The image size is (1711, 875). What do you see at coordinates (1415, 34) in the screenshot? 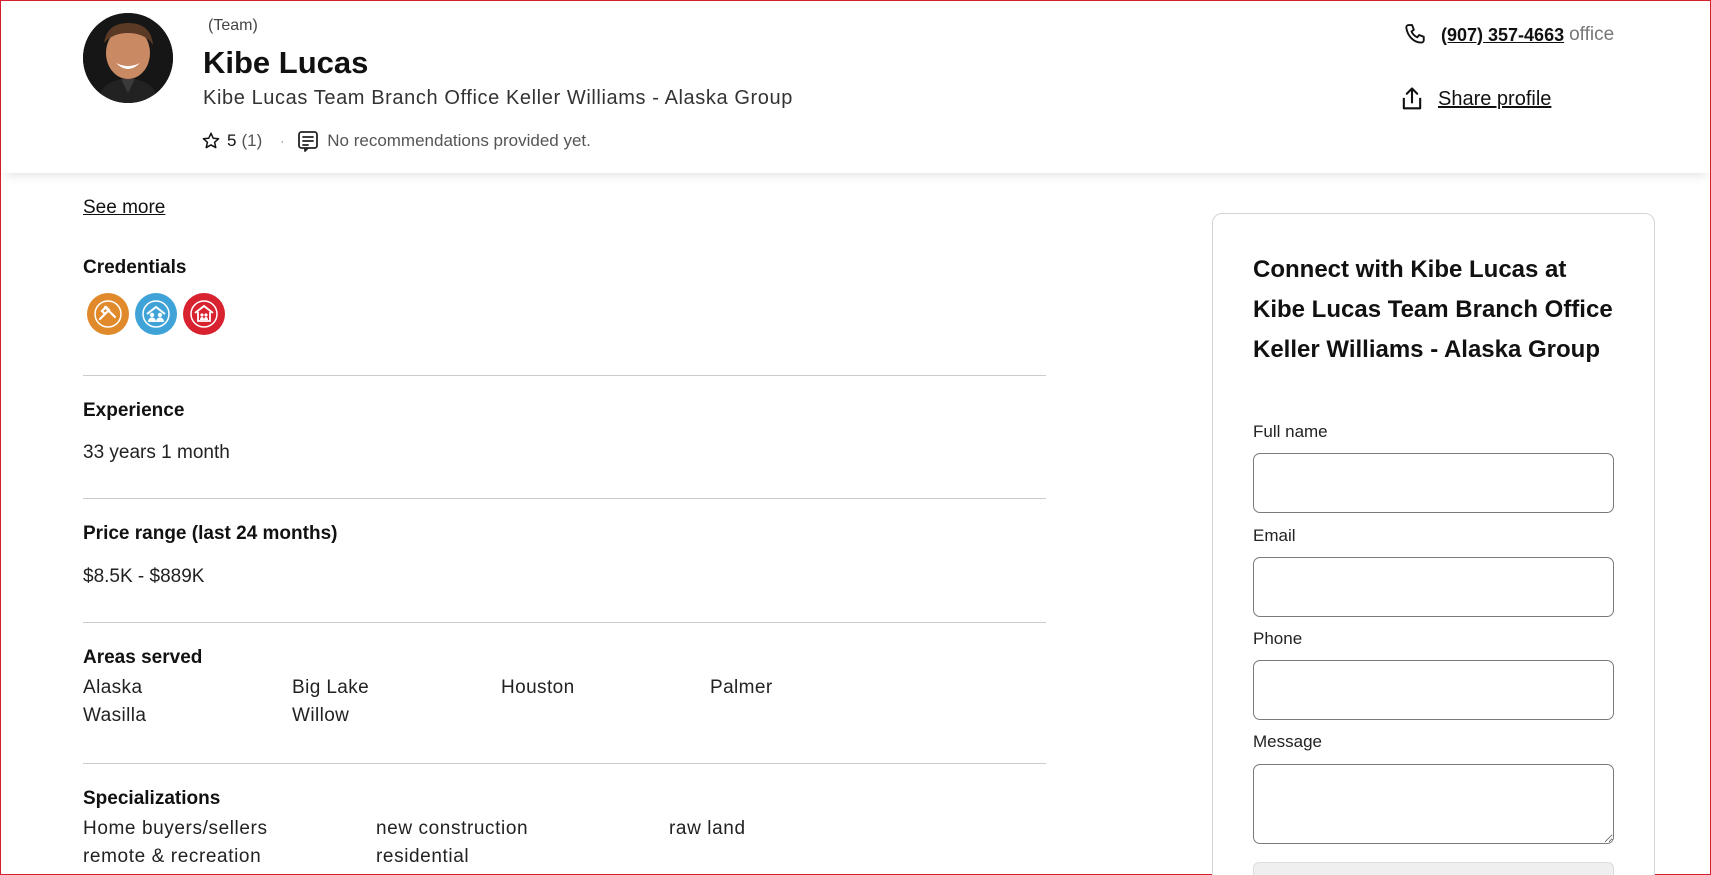
I see `phone-icon` at bounding box center [1415, 34].